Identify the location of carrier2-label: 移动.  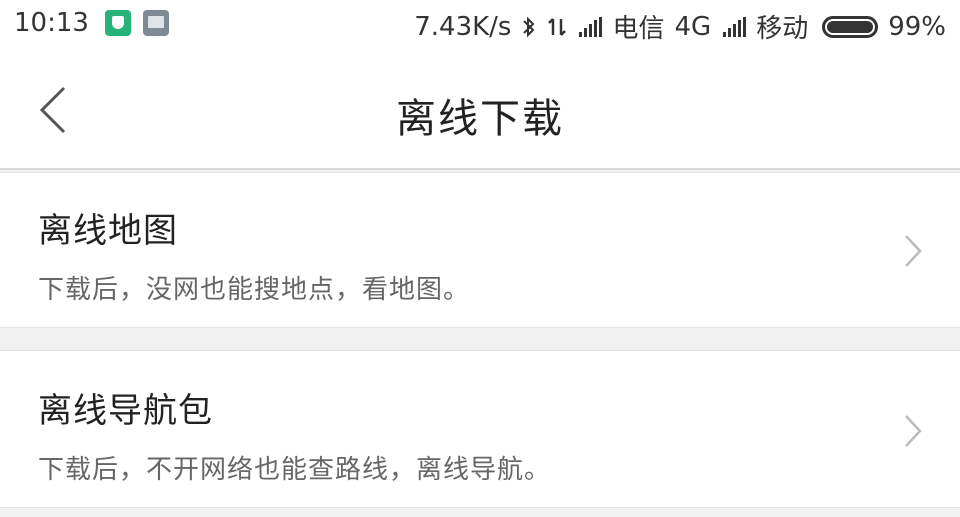
(782, 29).